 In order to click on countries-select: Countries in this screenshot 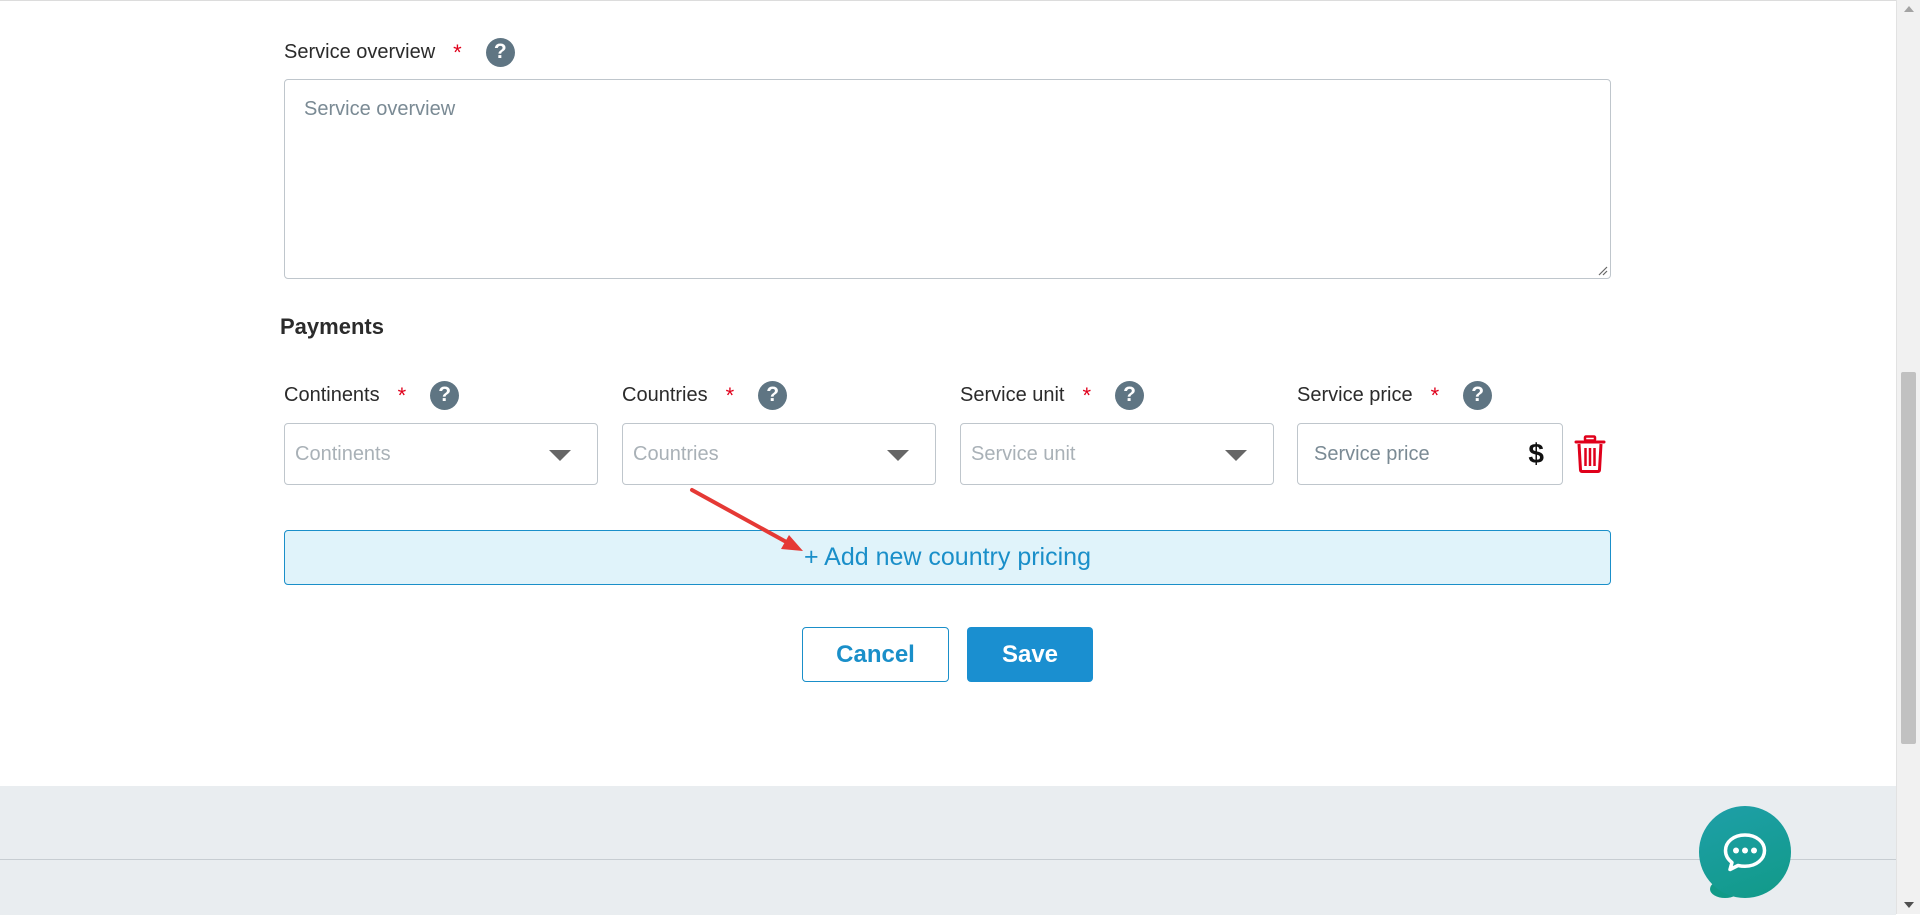, I will do `click(779, 454)`.